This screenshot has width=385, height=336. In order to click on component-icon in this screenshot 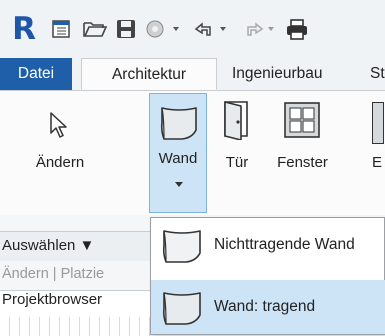, I will do `click(378, 123)`.